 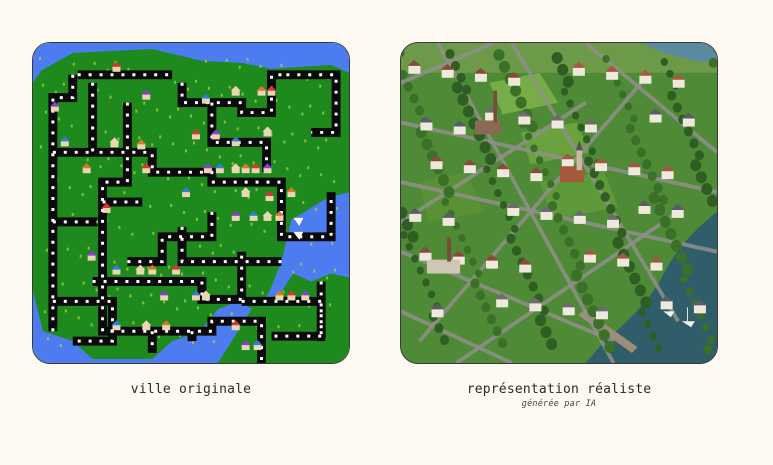 I want to click on caption-realistic: représentation réaliste générée par IA, so click(x=559, y=395).